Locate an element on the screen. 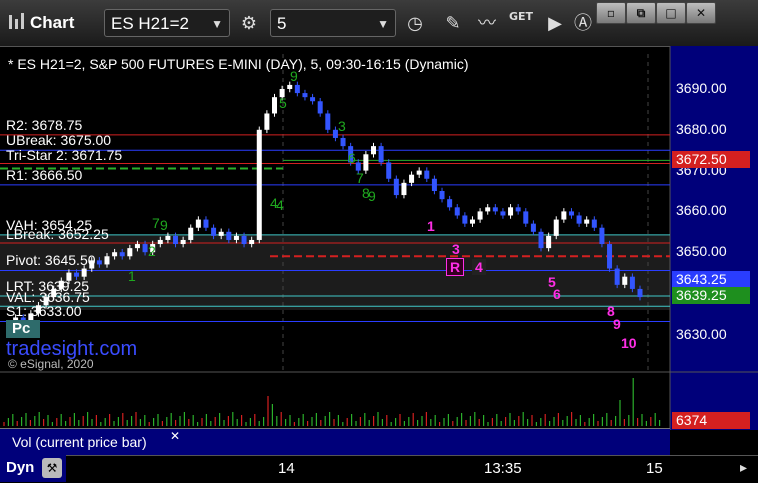  dynamic-scale-icon: ⚒ is located at coordinates (52, 468).